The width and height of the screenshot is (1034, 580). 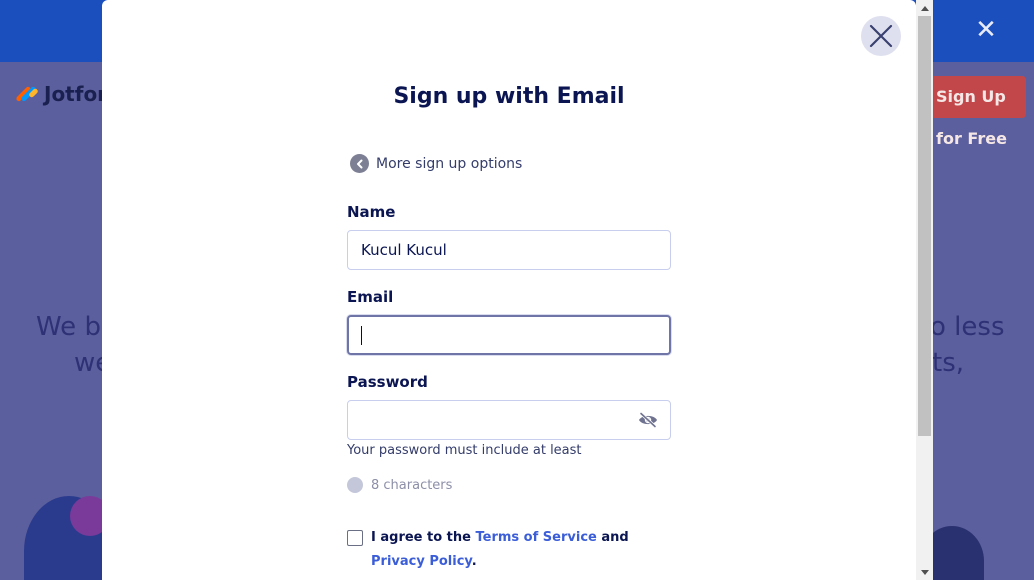 What do you see at coordinates (509, 335) in the screenshot?
I see `email-input` at bounding box center [509, 335].